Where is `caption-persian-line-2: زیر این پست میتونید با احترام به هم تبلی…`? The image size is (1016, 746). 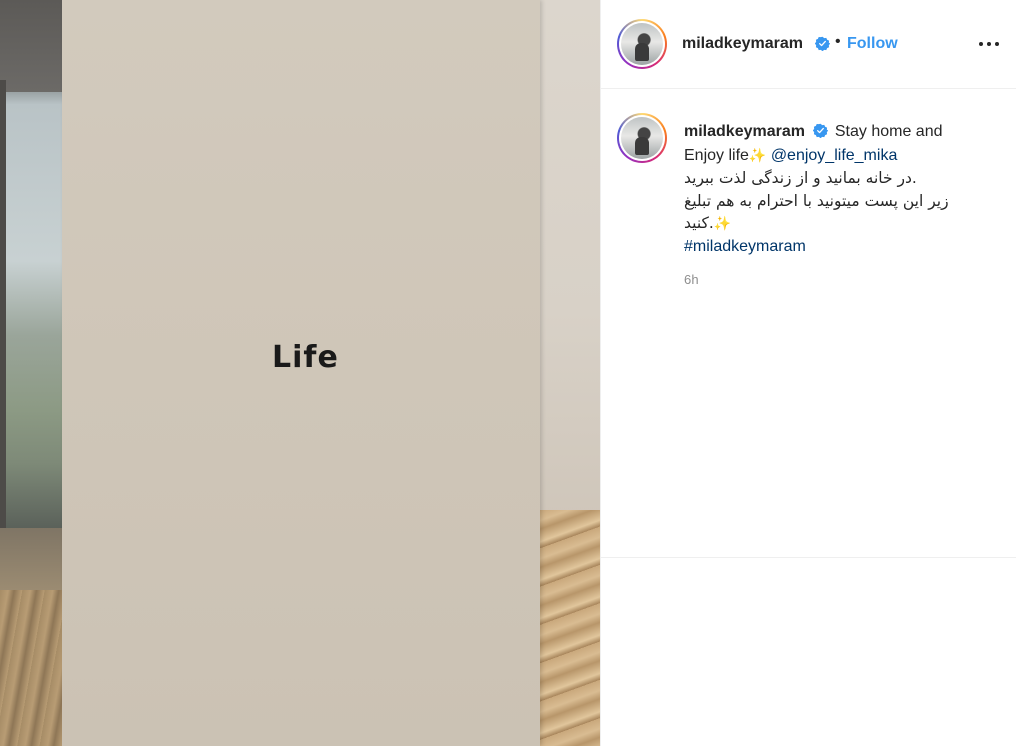 caption-persian-line-2: زیر این پست میتونید با احترام به هم تبلی… is located at coordinates (816, 200).